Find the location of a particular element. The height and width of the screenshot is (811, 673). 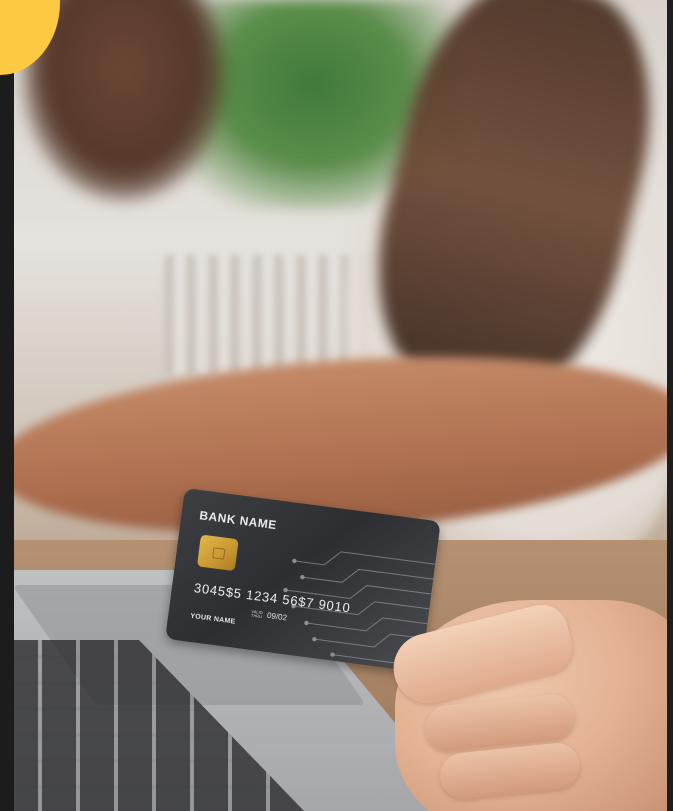

chip-icon is located at coordinates (217, 553).